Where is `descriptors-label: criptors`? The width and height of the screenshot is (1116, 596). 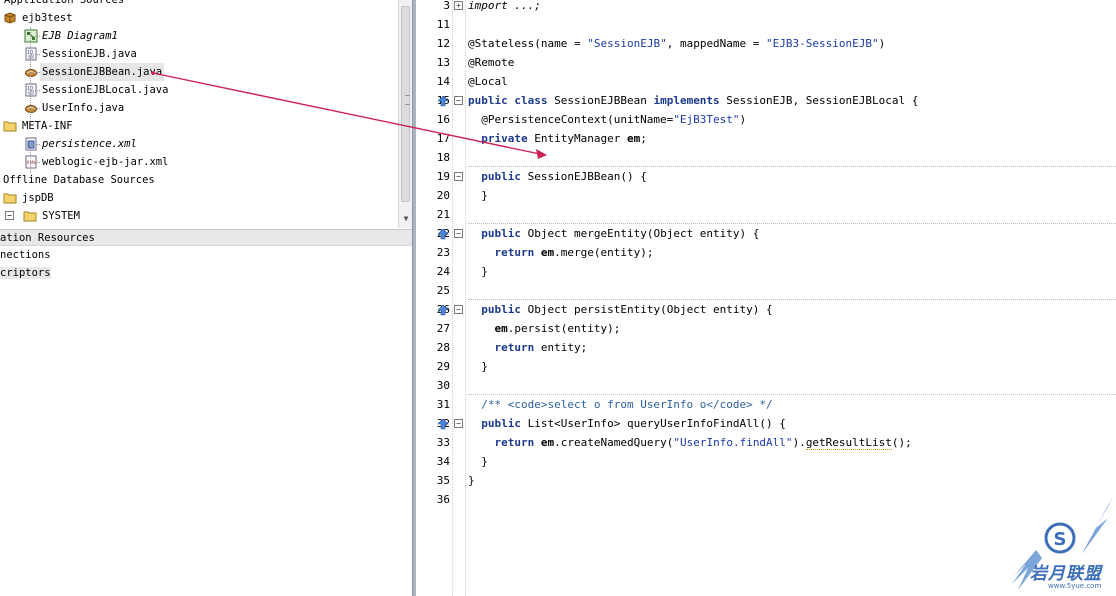 descriptors-label: criptors is located at coordinates (25, 273).